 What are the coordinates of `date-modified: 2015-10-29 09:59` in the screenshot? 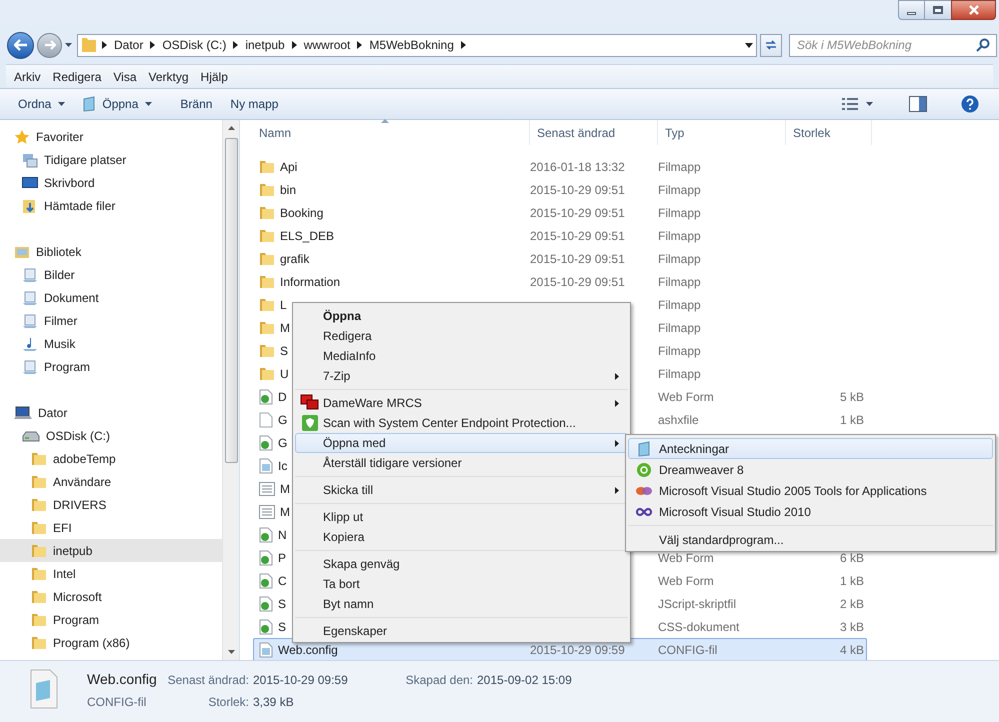 It's located at (577, 649).